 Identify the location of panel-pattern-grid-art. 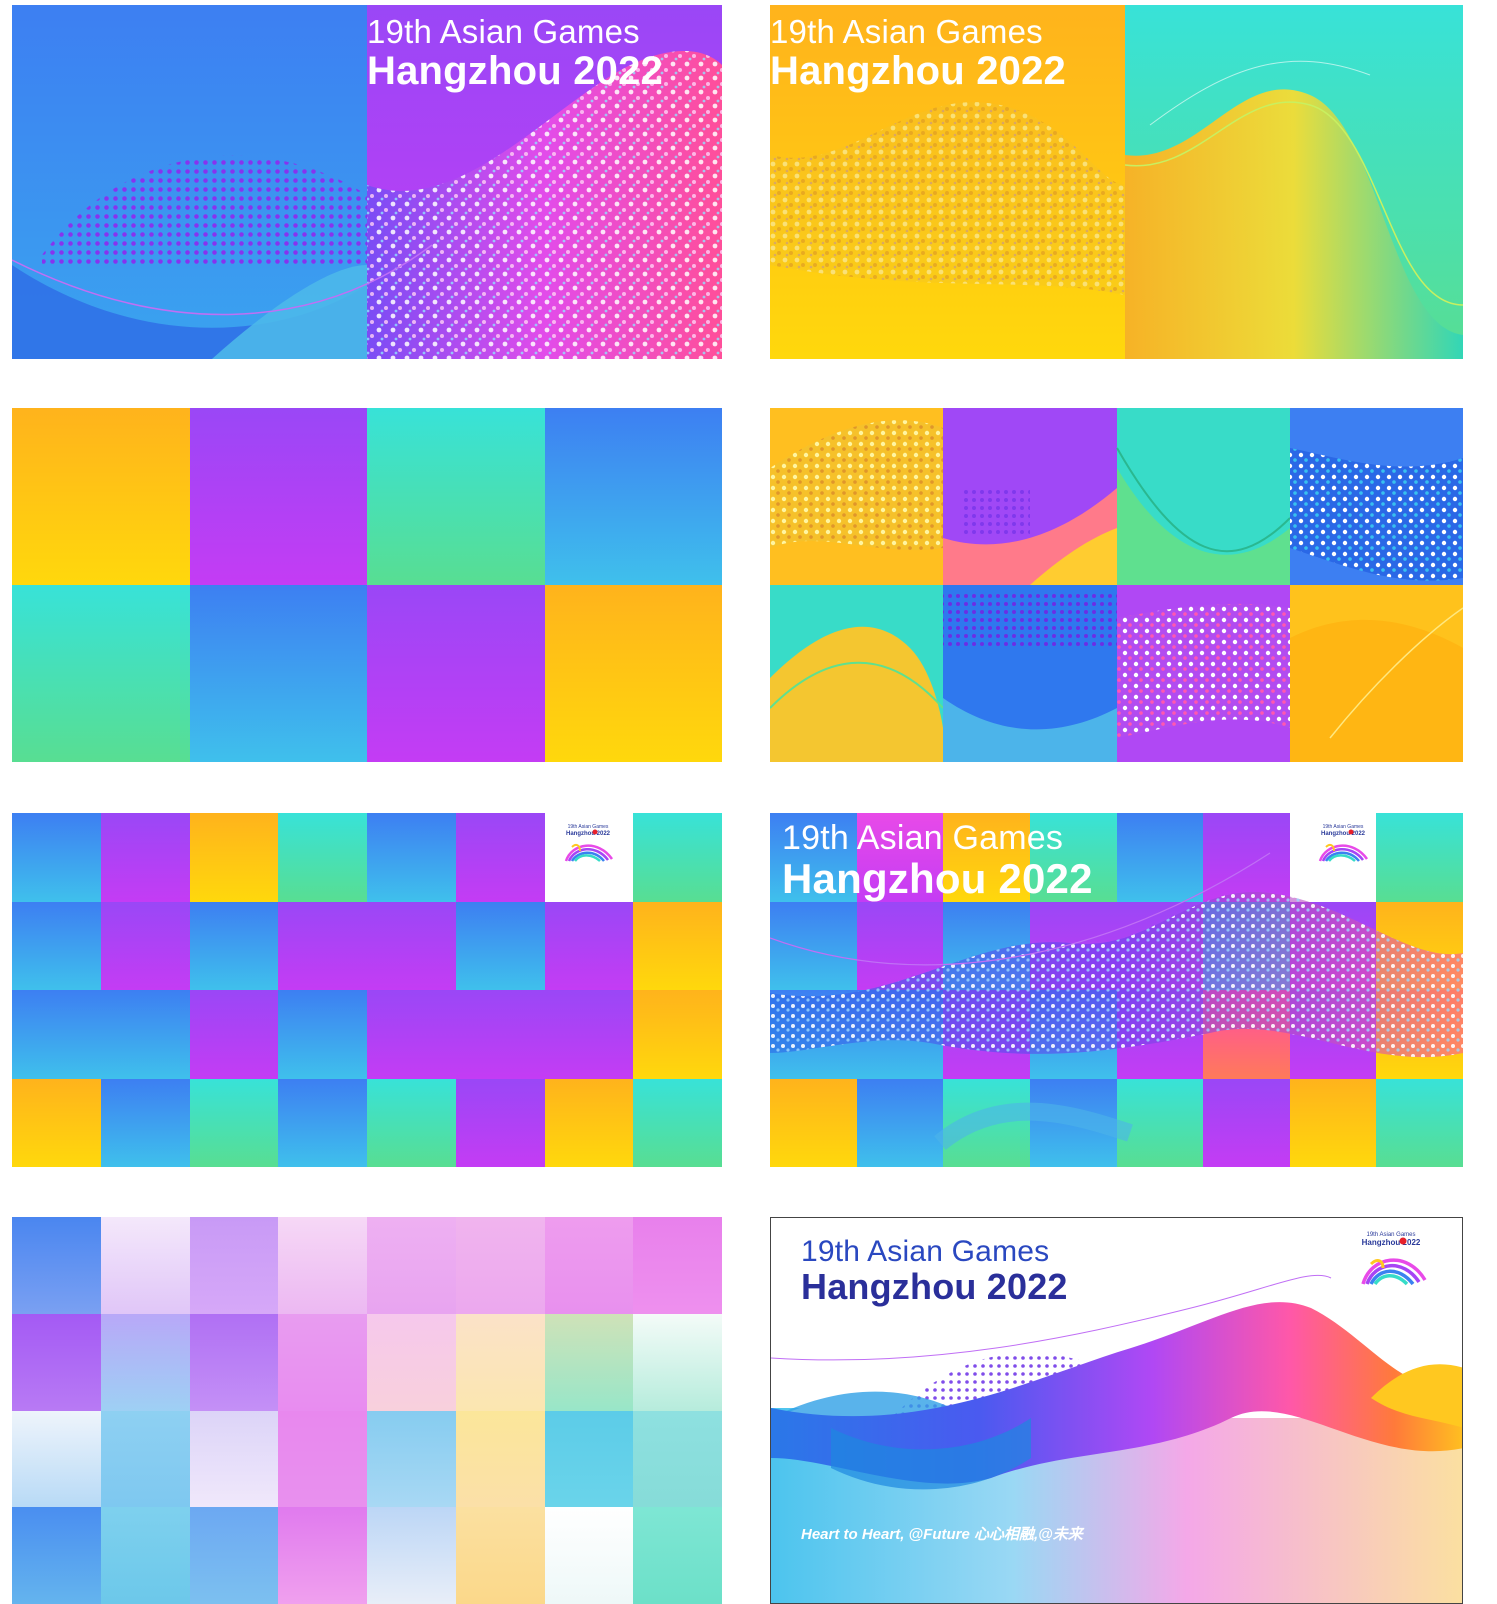
(1116, 585).